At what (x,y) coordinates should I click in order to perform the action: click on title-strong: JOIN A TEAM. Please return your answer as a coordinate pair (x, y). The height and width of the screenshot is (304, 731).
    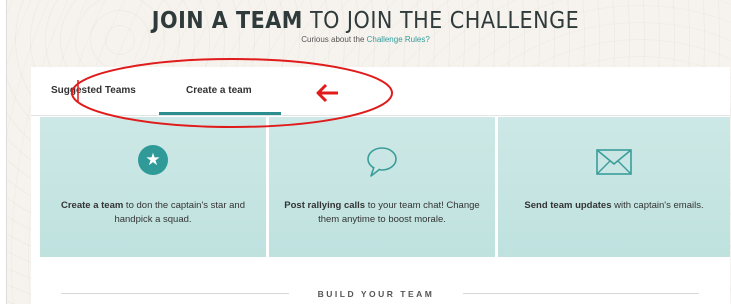
    Looking at the image, I should click on (227, 21).